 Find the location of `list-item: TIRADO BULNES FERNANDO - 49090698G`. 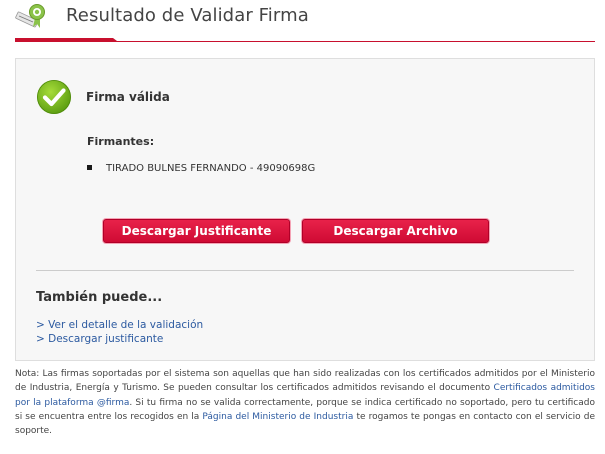

list-item: TIRADO BULNES FERNANDO - 49090698G is located at coordinates (201, 169).